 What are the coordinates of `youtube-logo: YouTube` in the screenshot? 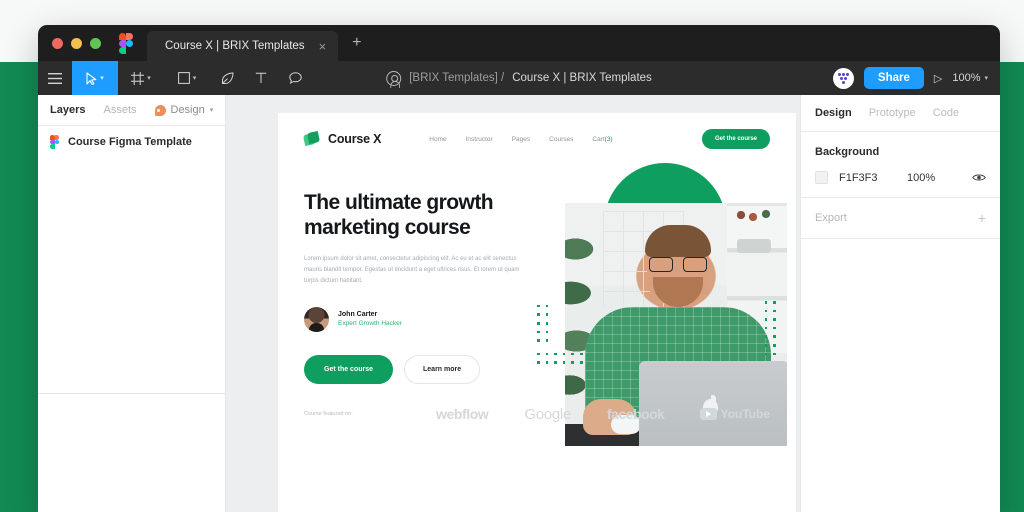 It's located at (735, 414).